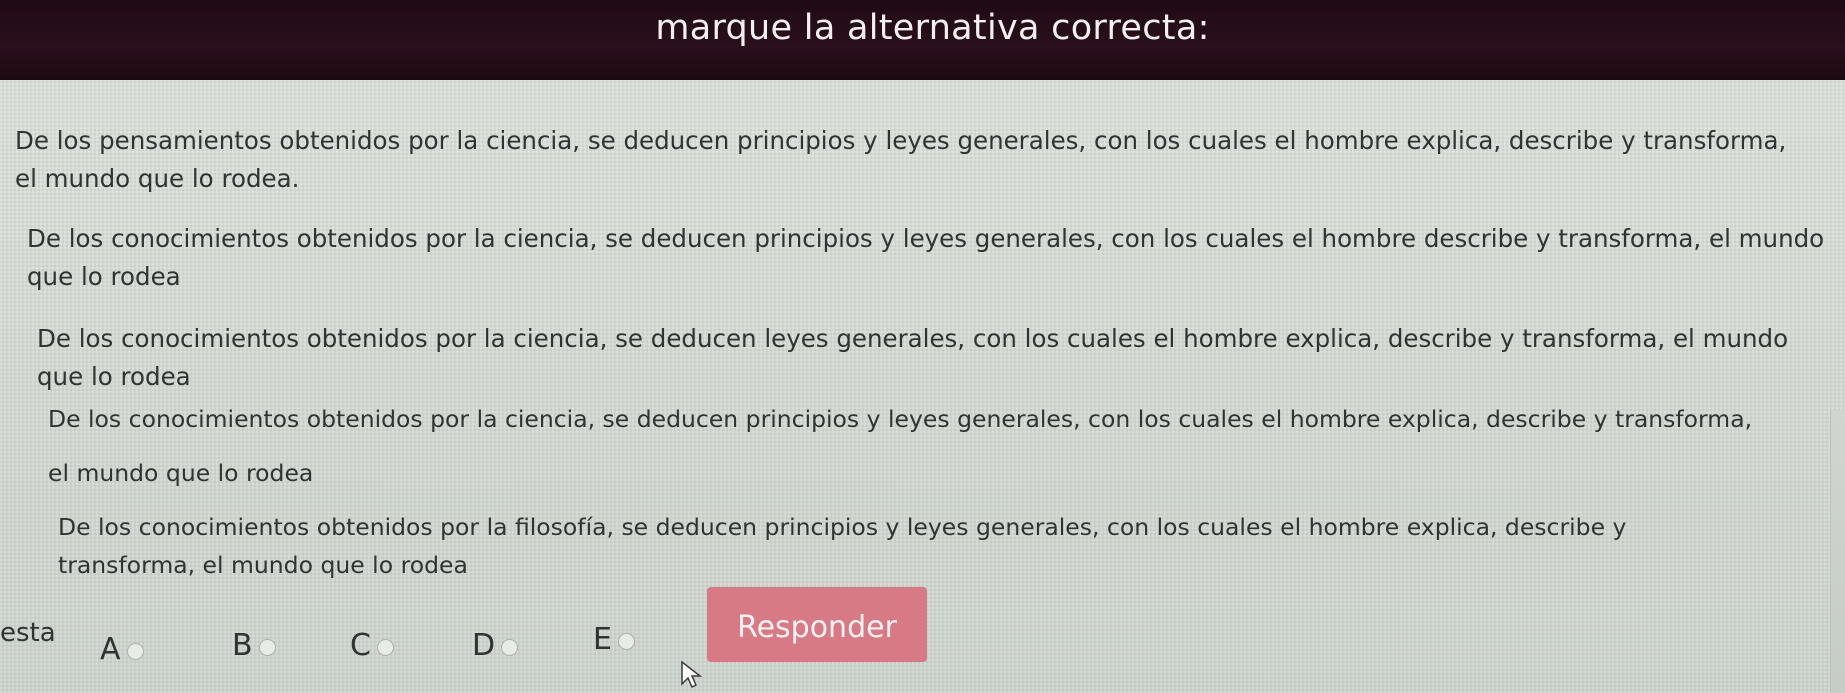  What do you see at coordinates (1837, 551) in the screenshot?
I see `scrollbar` at bounding box center [1837, 551].